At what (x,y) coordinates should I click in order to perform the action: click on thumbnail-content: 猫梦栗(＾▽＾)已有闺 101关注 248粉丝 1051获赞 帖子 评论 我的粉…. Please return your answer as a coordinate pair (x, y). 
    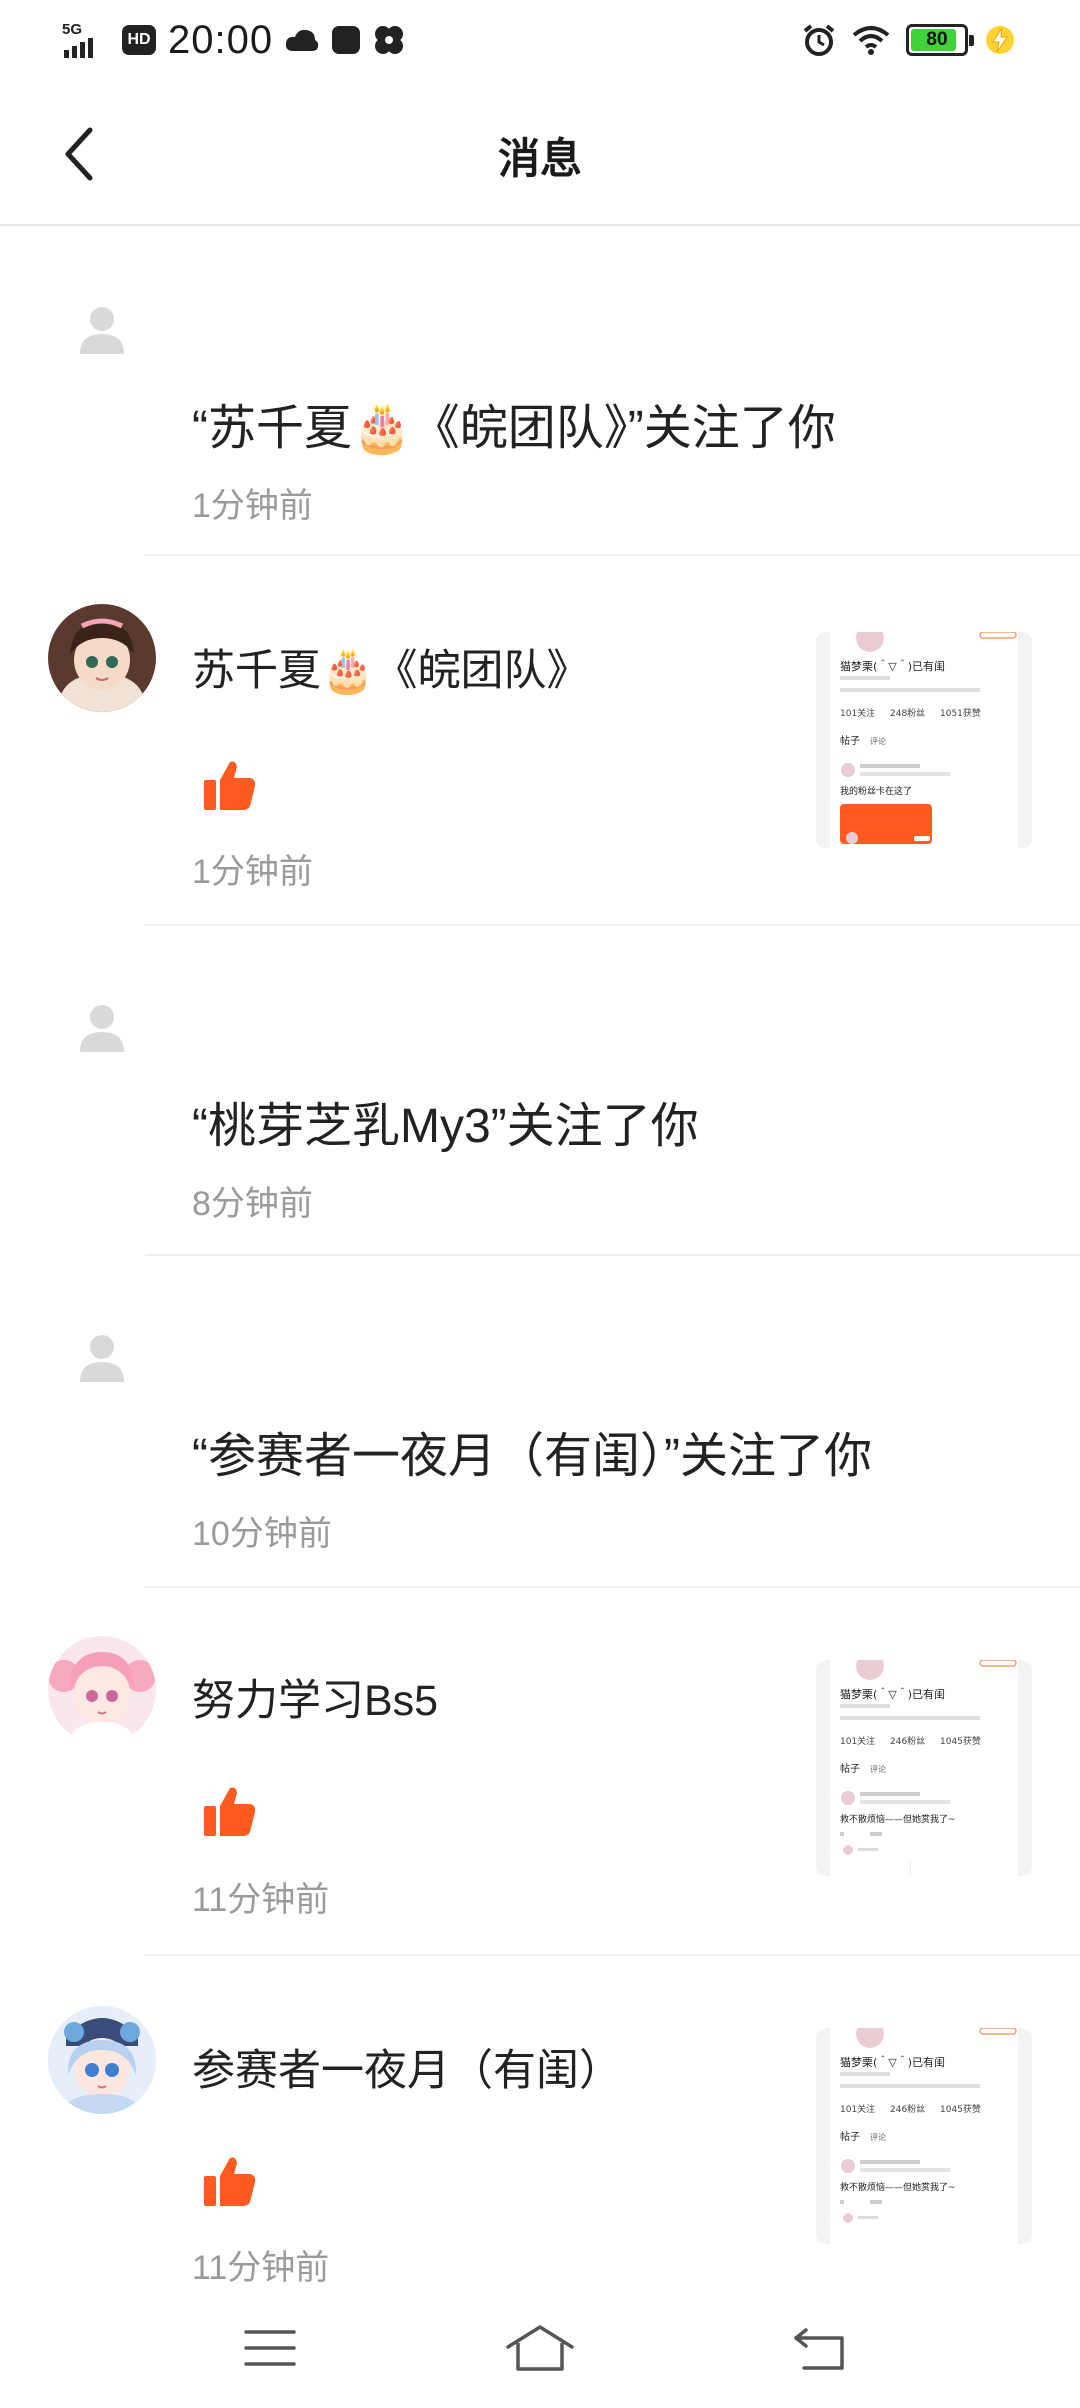
    Looking at the image, I should click on (924, 740).